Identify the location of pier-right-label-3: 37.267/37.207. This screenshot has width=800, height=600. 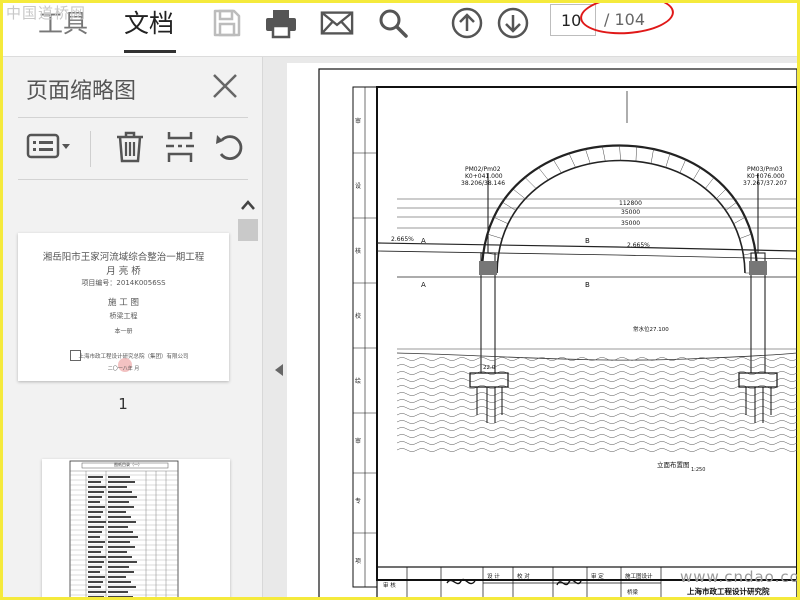
(765, 183).